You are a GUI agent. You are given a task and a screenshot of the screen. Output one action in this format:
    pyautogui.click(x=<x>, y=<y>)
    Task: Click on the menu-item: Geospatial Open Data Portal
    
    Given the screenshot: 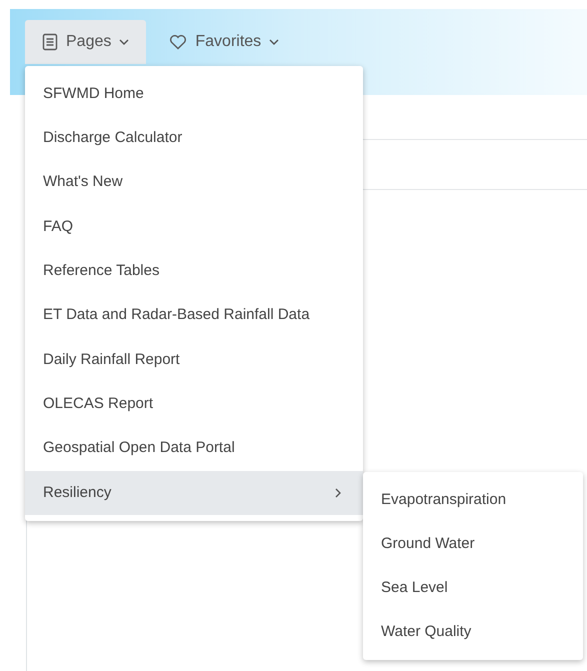 What is the action you would take?
    pyautogui.click(x=194, y=448)
    